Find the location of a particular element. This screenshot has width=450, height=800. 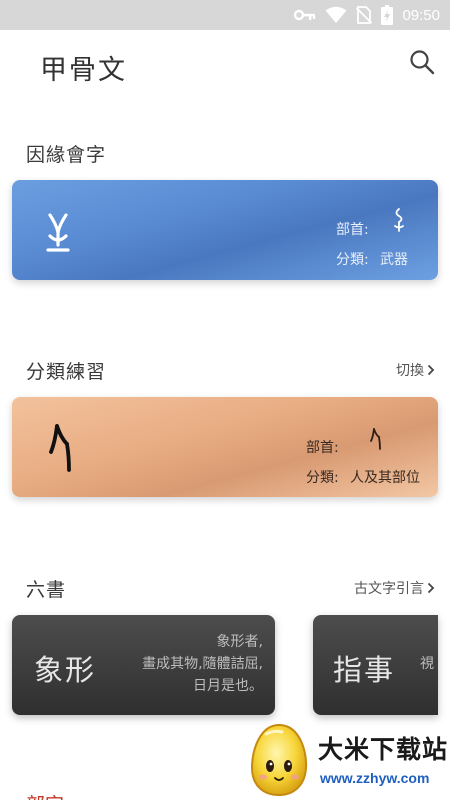

watermark-logo-icon is located at coordinates (279, 760).